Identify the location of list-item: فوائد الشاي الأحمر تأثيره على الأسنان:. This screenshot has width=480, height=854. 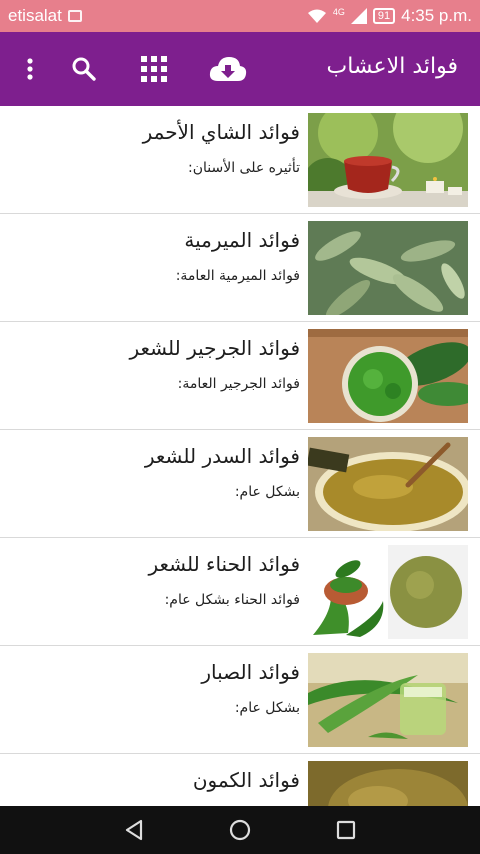
(240, 160).